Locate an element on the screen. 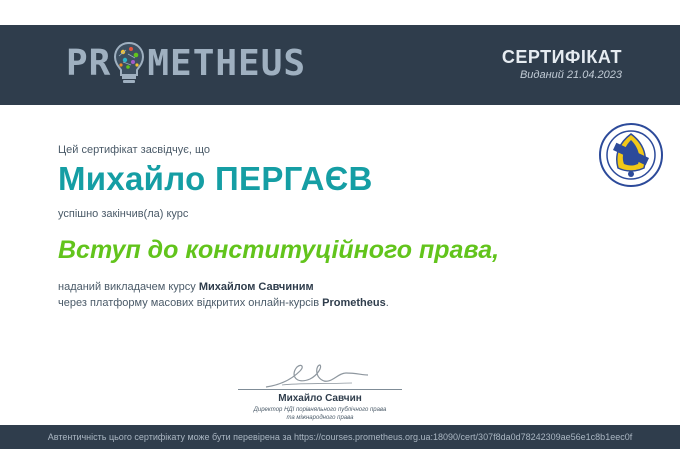  instructor-prefix: наданий викладачем курсу is located at coordinates (128, 287).